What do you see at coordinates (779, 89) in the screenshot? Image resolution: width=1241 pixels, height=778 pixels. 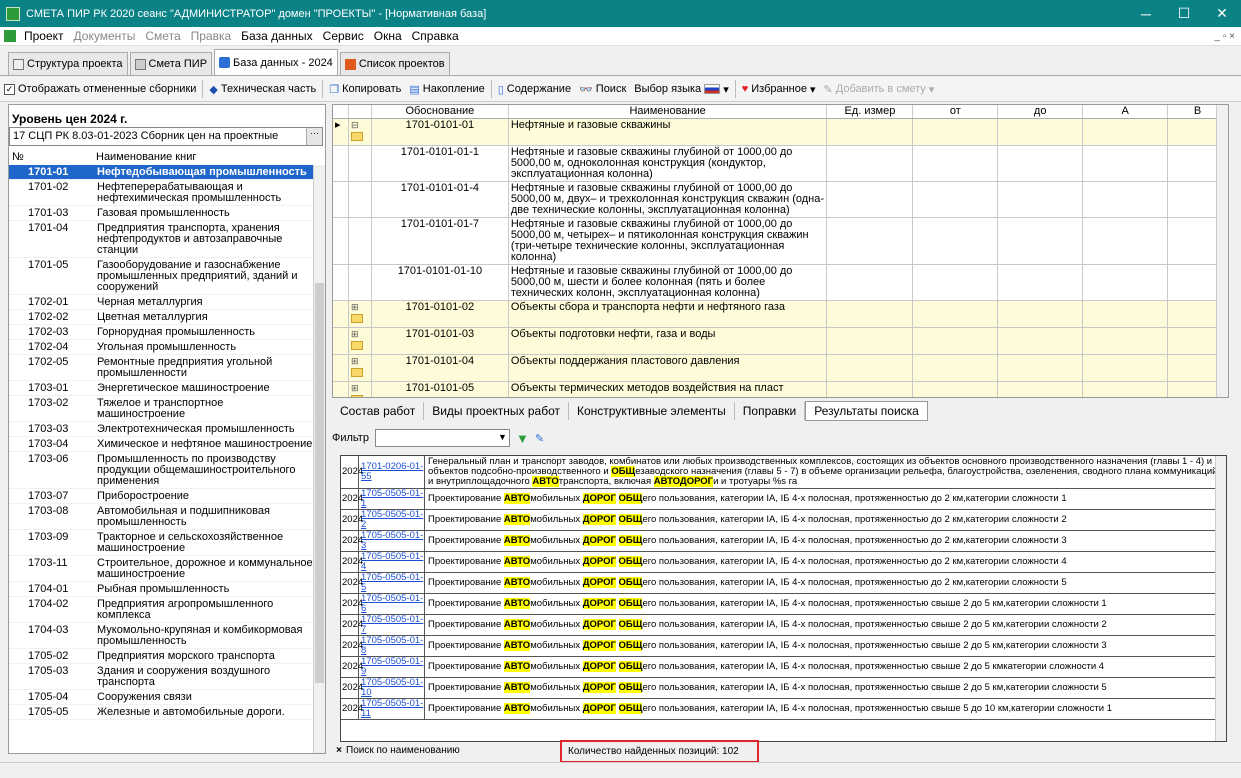 I see `favorites-button: ♥ Избранное ▾` at bounding box center [779, 89].